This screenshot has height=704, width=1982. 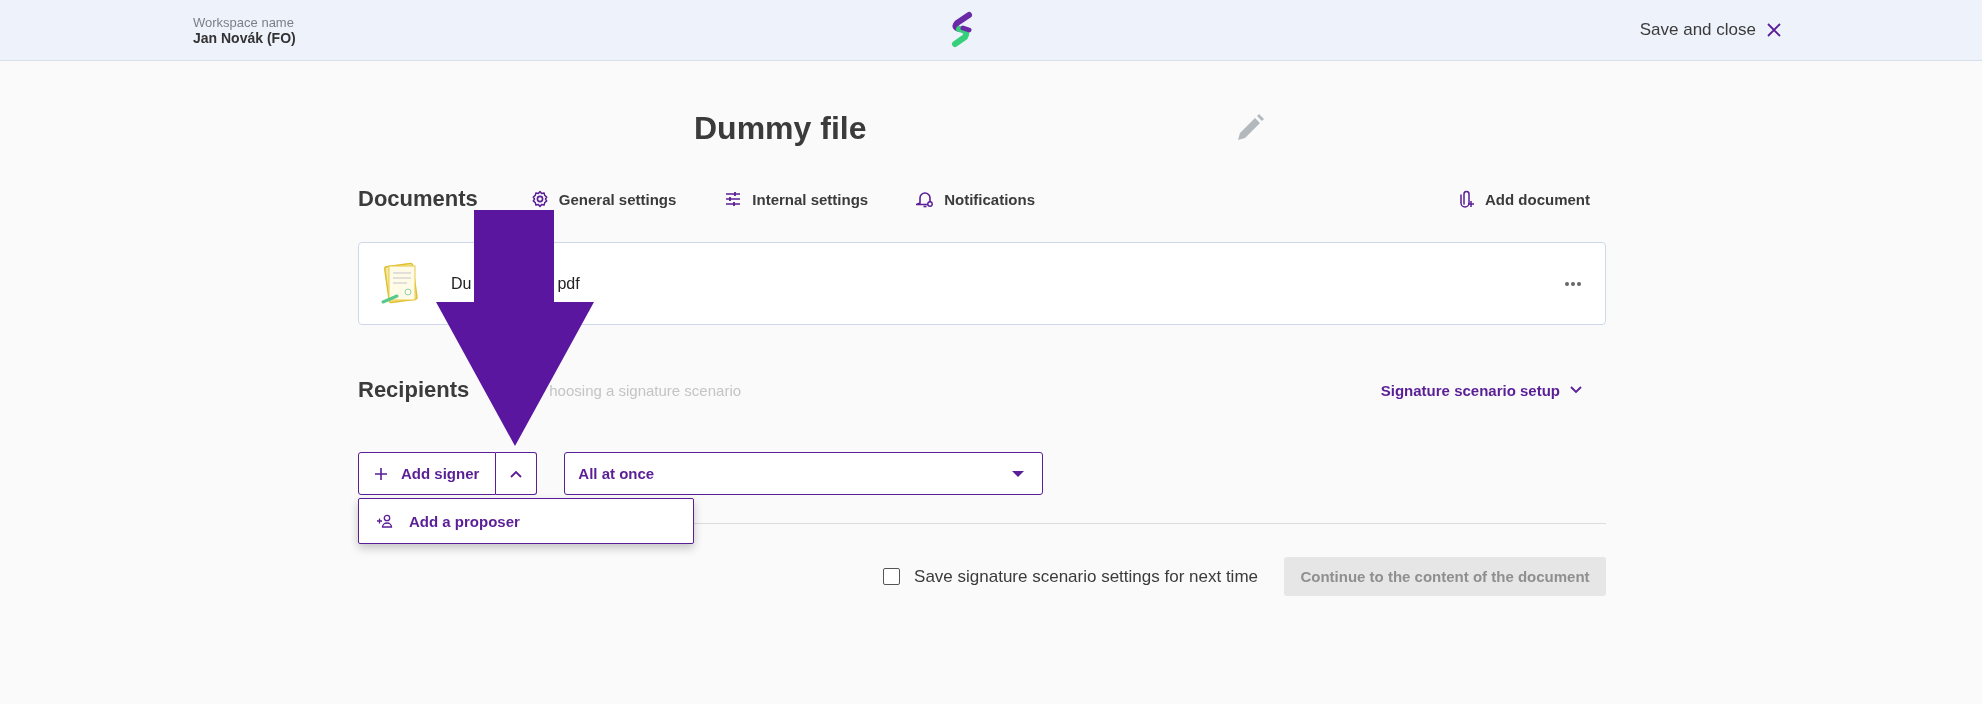 What do you see at coordinates (1576, 390) in the screenshot?
I see `chevron-down-icon` at bounding box center [1576, 390].